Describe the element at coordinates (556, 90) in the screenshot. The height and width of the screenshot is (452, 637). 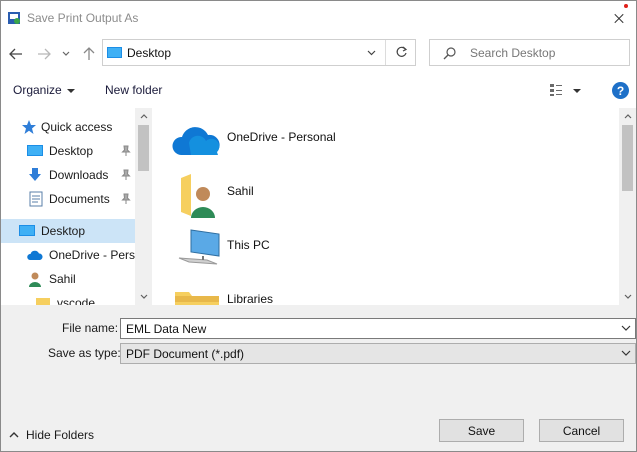
I see `view-options-icon` at that location.